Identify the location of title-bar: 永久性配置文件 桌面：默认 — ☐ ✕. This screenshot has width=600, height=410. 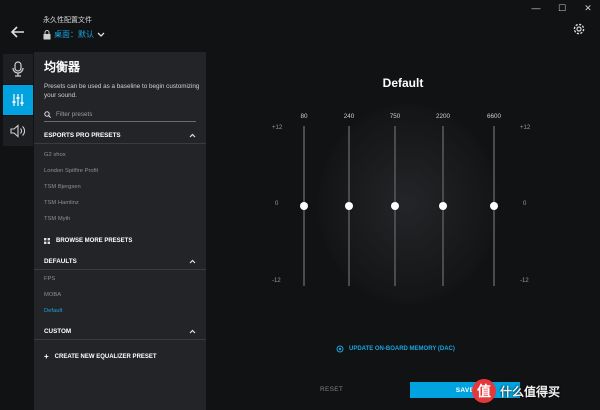
(300, 26).